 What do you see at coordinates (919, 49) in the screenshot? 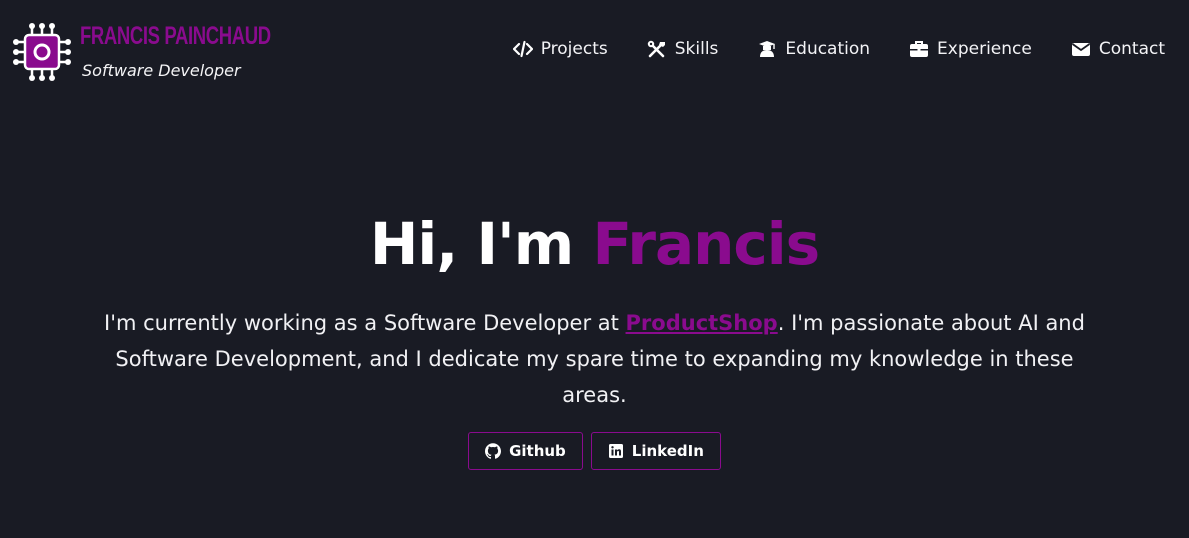
I see `briefcase-icon` at bounding box center [919, 49].